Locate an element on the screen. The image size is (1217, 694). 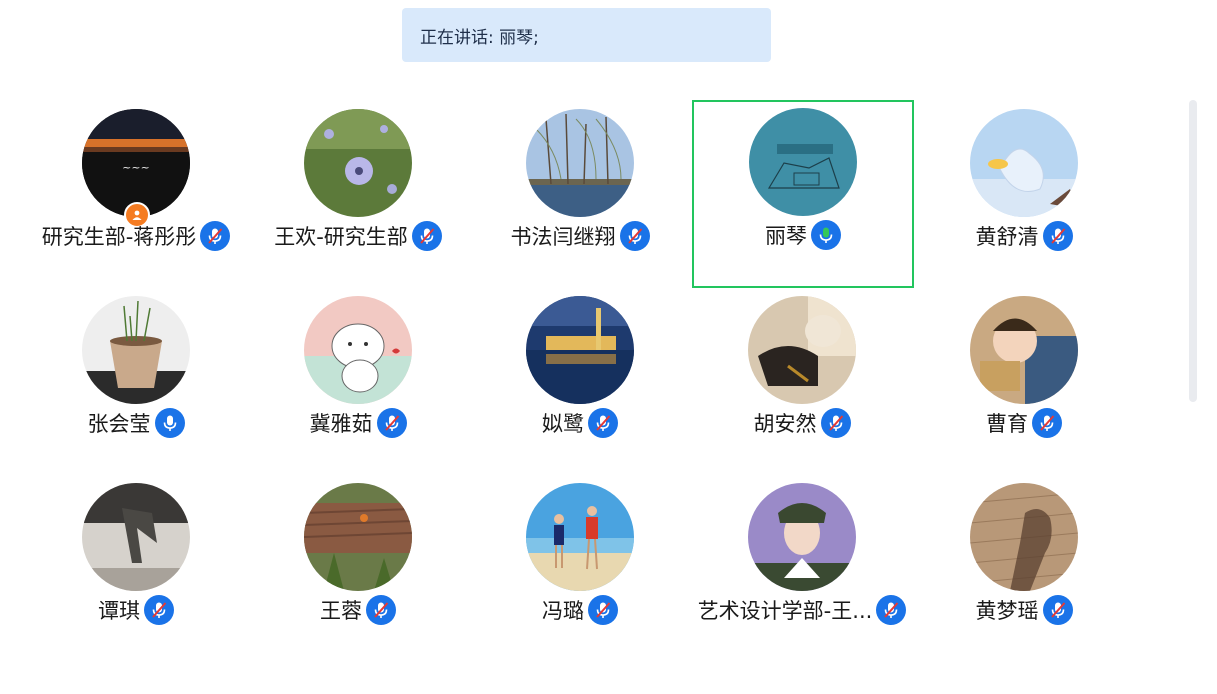
participant-name: 冯璐 is located at coordinates (563, 611).